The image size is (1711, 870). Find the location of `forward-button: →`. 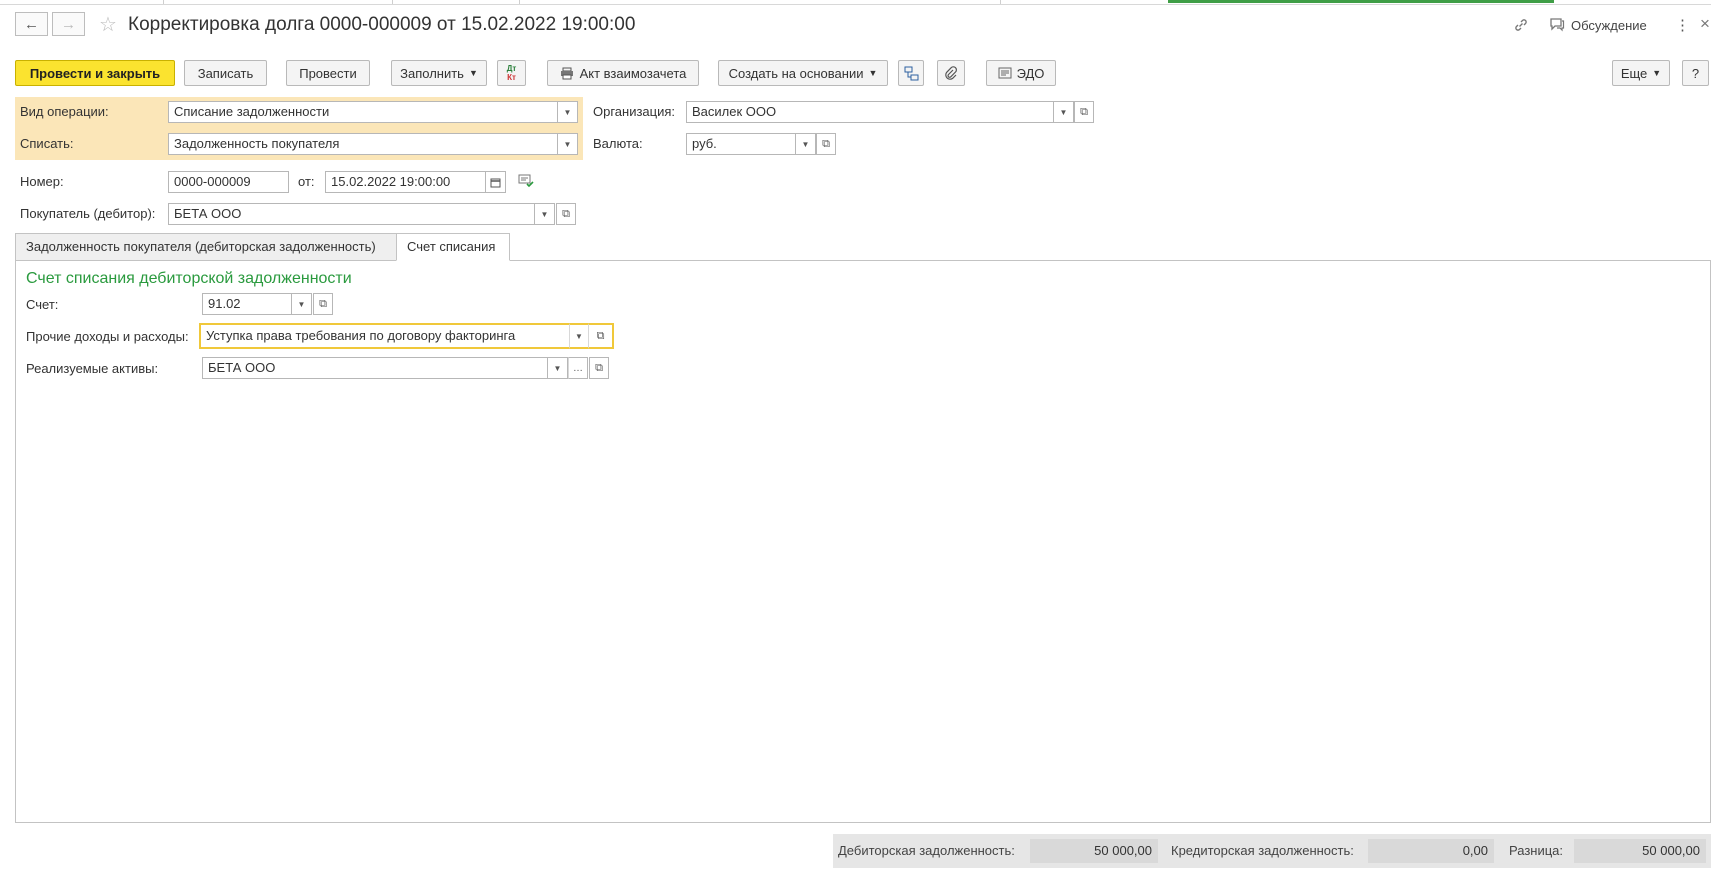

forward-button: → is located at coordinates (68, 24).